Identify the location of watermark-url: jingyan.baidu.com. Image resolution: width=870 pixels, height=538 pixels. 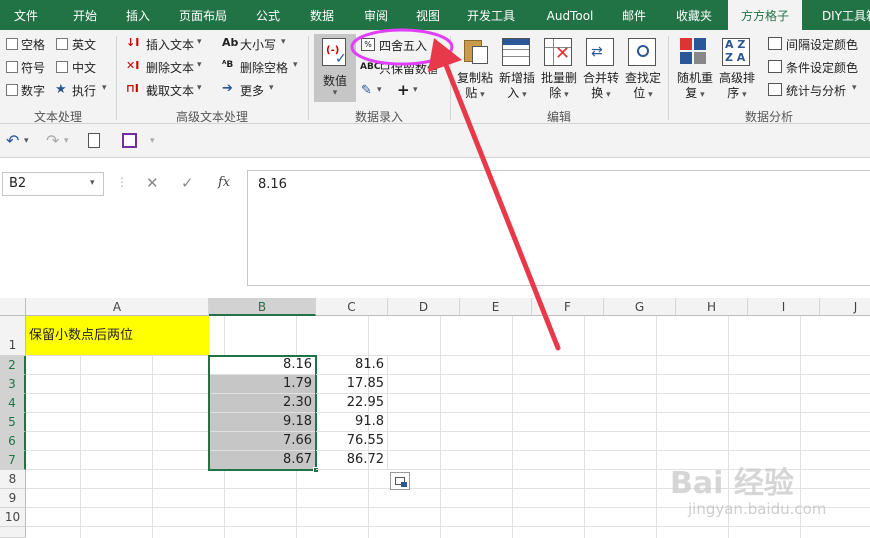
(757, 509).